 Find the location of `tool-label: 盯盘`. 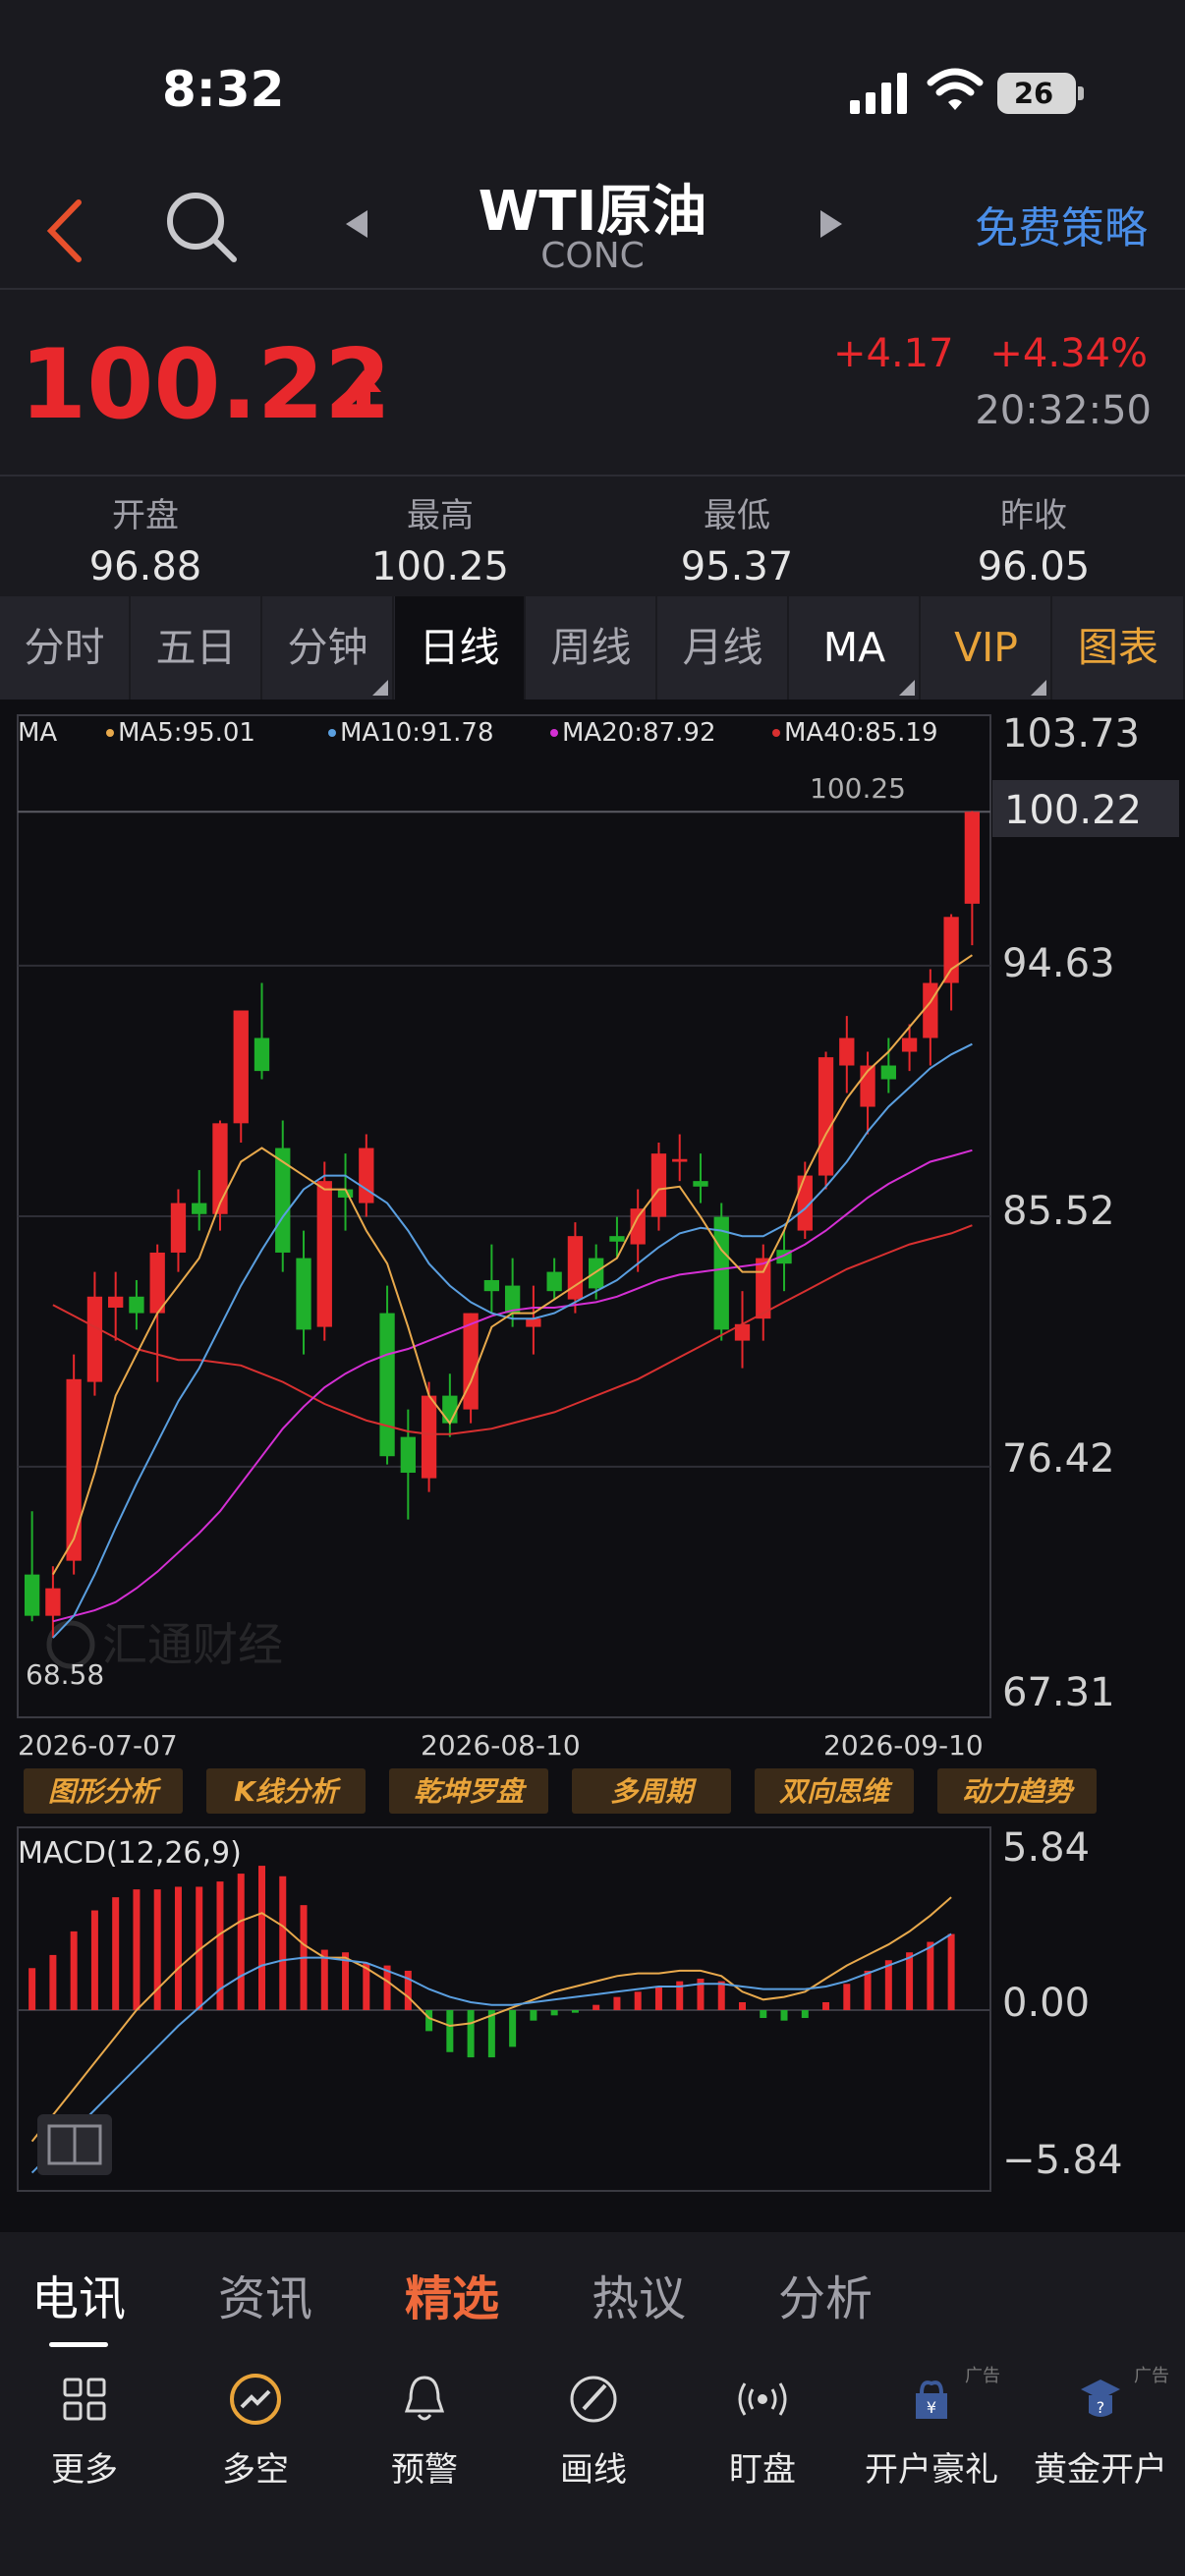

tool-label: 盯盘 is located at coordinates (763, 2470).